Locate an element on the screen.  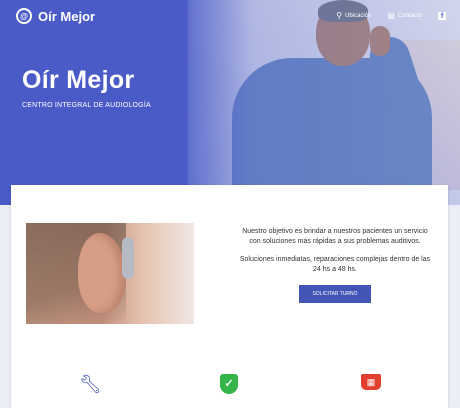
top-navigation: ⚲ Ubicación ▤ Contacto f is located at coordinates (391, 15).